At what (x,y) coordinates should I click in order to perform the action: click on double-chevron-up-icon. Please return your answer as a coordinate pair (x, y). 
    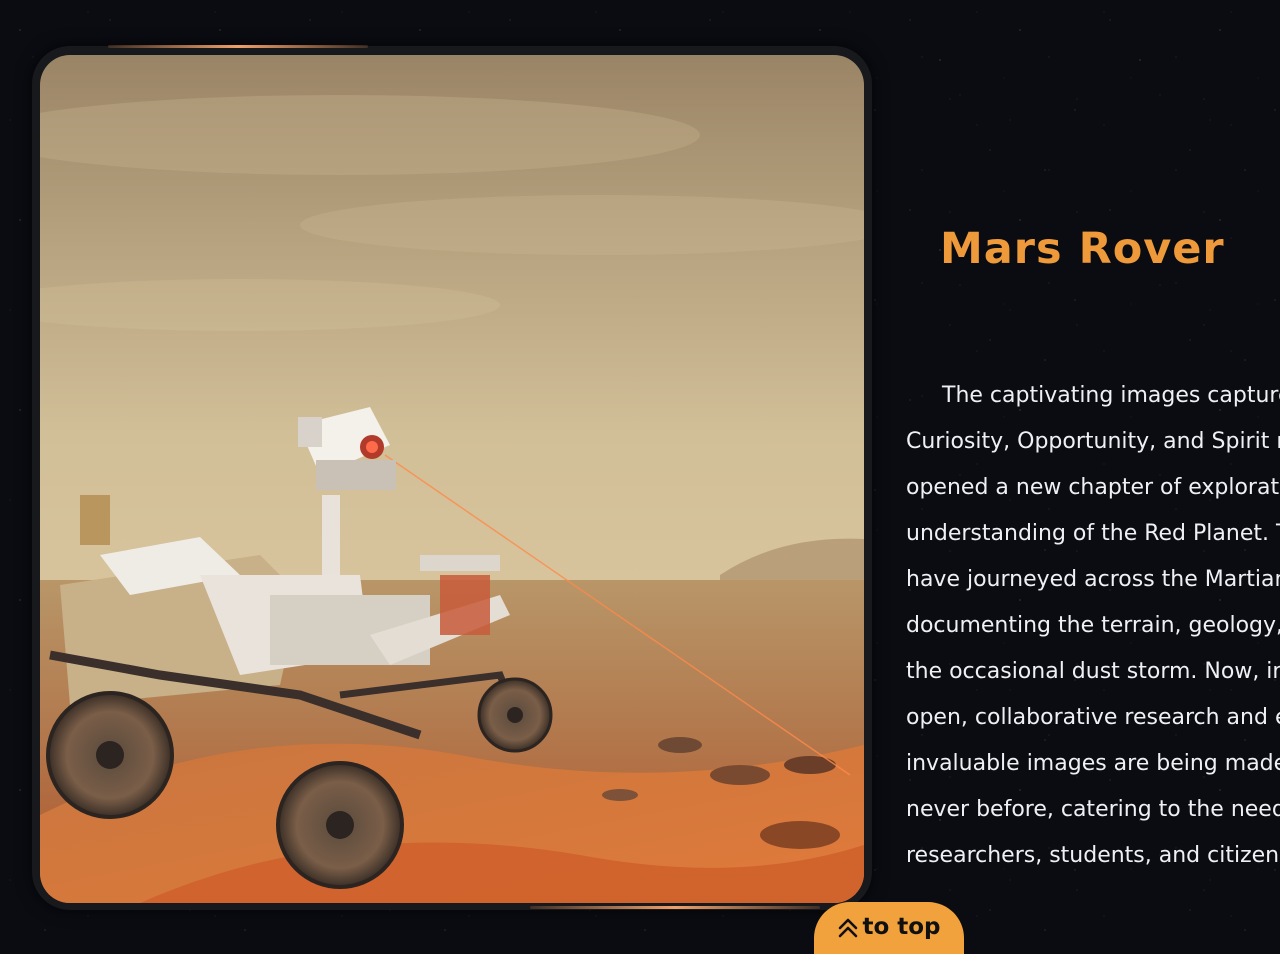
    Looking at the image, I should click on (848, 928).